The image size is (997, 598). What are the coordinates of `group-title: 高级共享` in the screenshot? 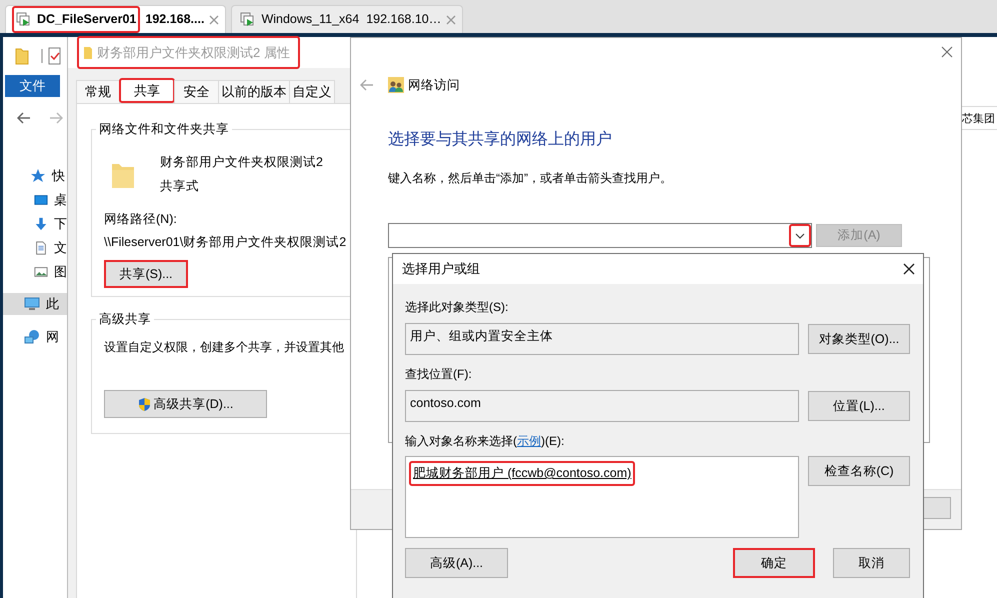 It's located at (125, 319).